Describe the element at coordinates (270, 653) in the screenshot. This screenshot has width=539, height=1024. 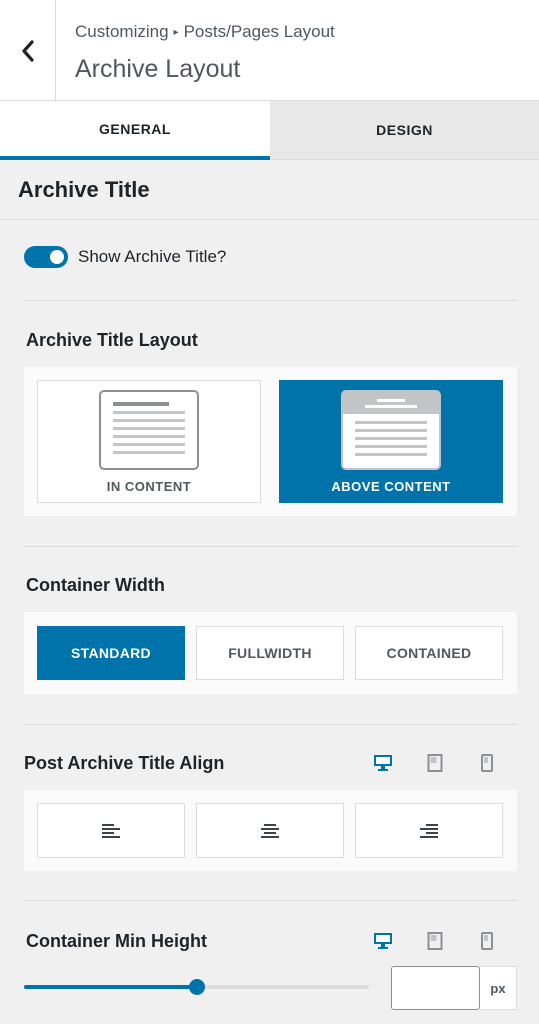
I see `container-width-fullwidth-button: FULLWIDTH` at that location.